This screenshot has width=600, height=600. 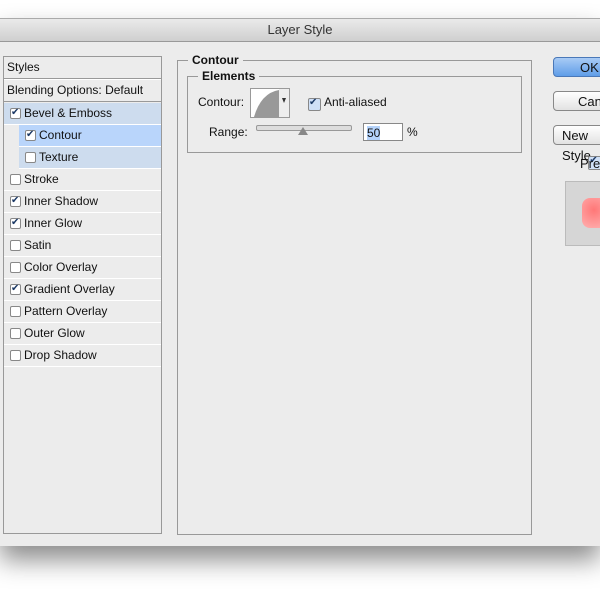 I want to click on range-input: 50, so click(x=383, y=132).